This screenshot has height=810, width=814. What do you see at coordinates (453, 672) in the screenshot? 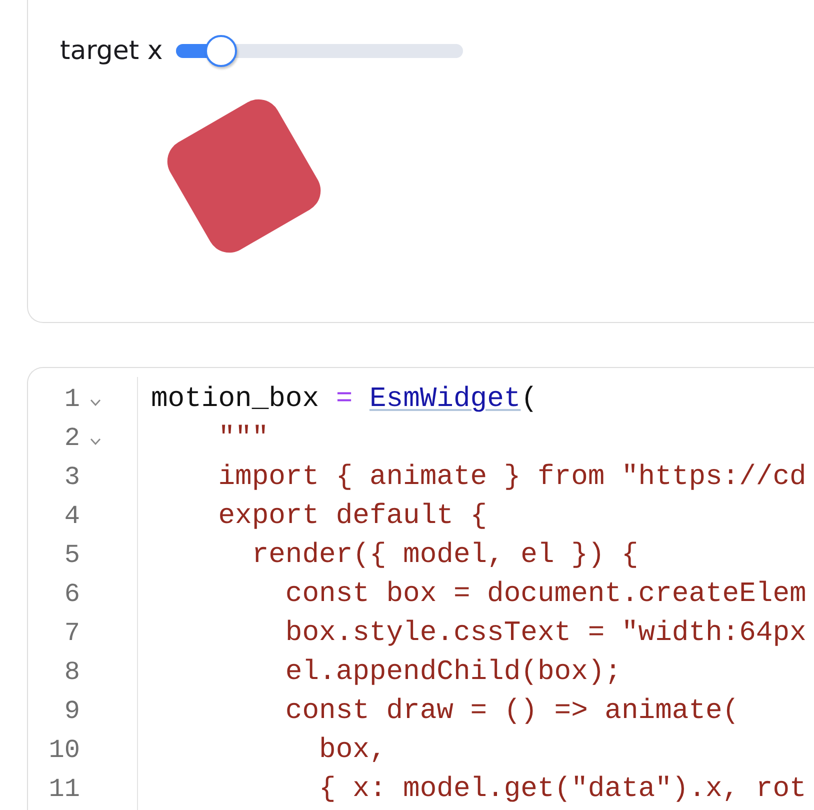
I see `code-text: el.appendChild(box);` at bounding box center [453, 672].